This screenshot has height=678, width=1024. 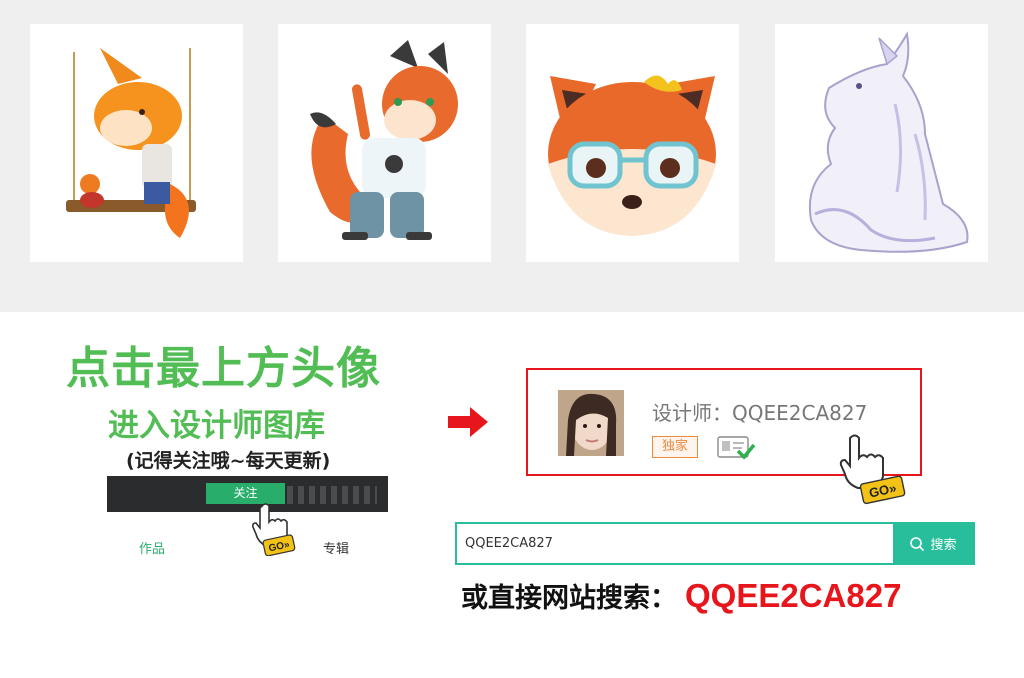 I want to click on gallery-card-white-fox, so click(x=881, y=143).